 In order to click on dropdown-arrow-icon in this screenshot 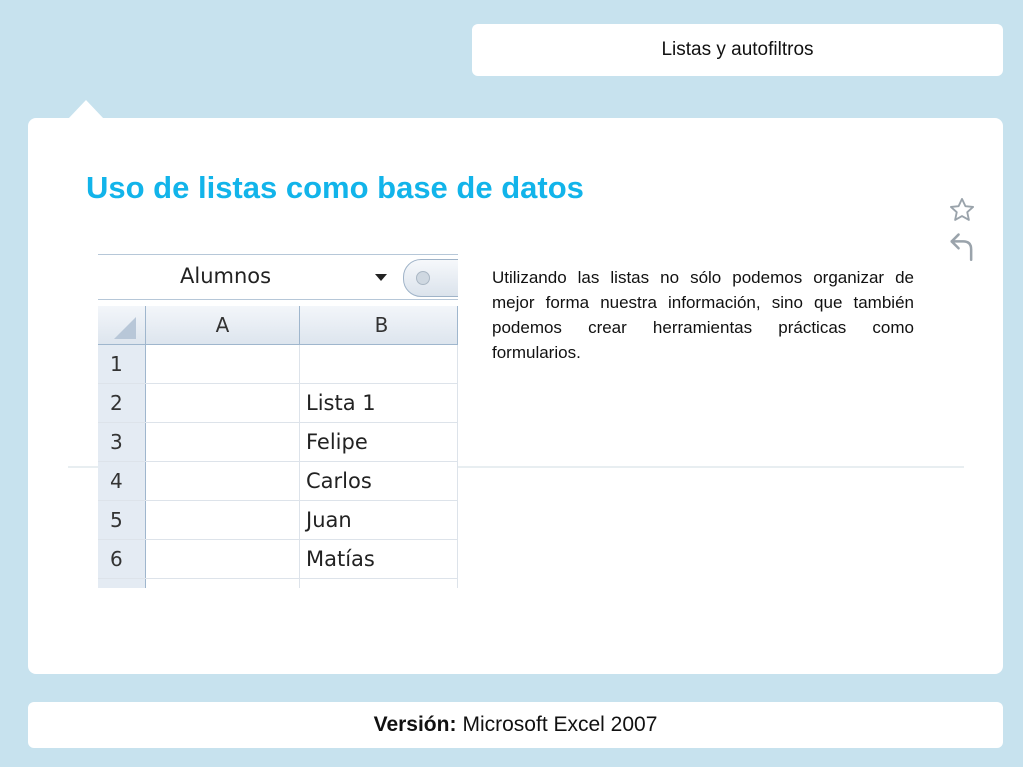, I will do `click(381, 277)`.